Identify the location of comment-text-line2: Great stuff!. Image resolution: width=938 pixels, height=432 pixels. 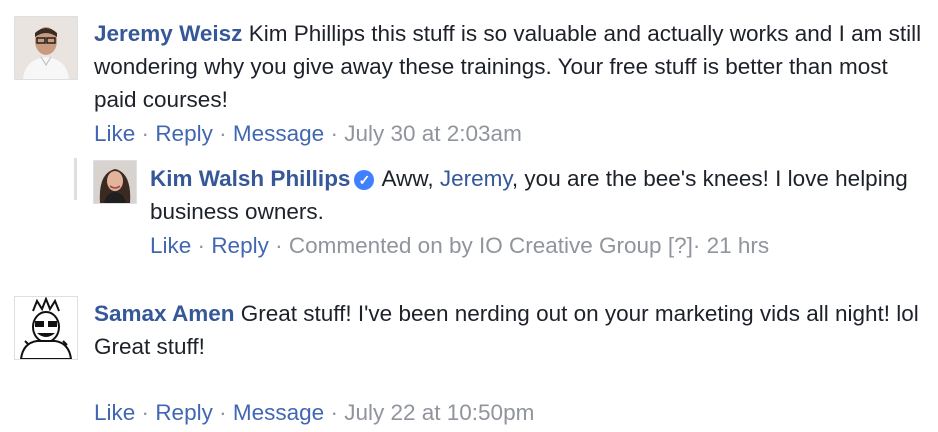
(149, 346).